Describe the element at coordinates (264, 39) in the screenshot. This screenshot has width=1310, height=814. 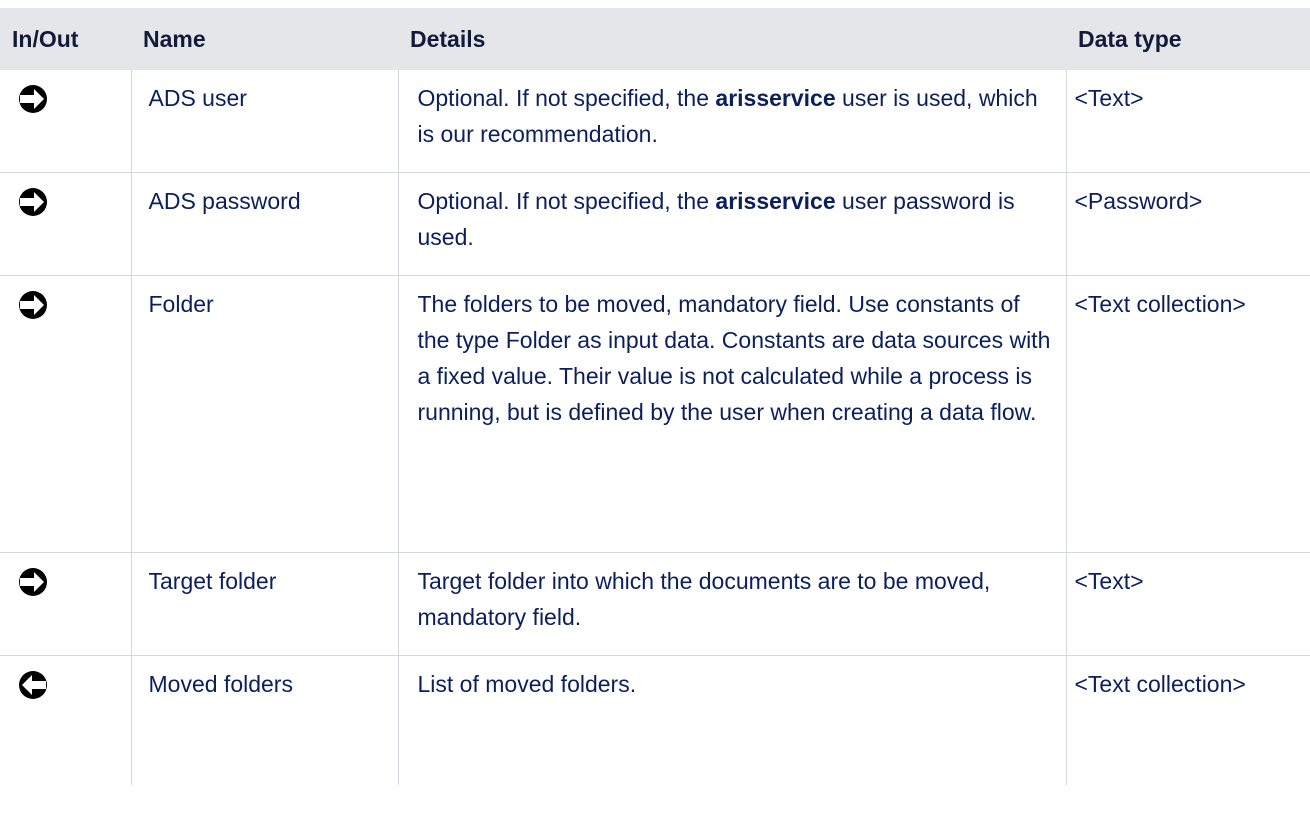
I see `header-name: Name` at that location.